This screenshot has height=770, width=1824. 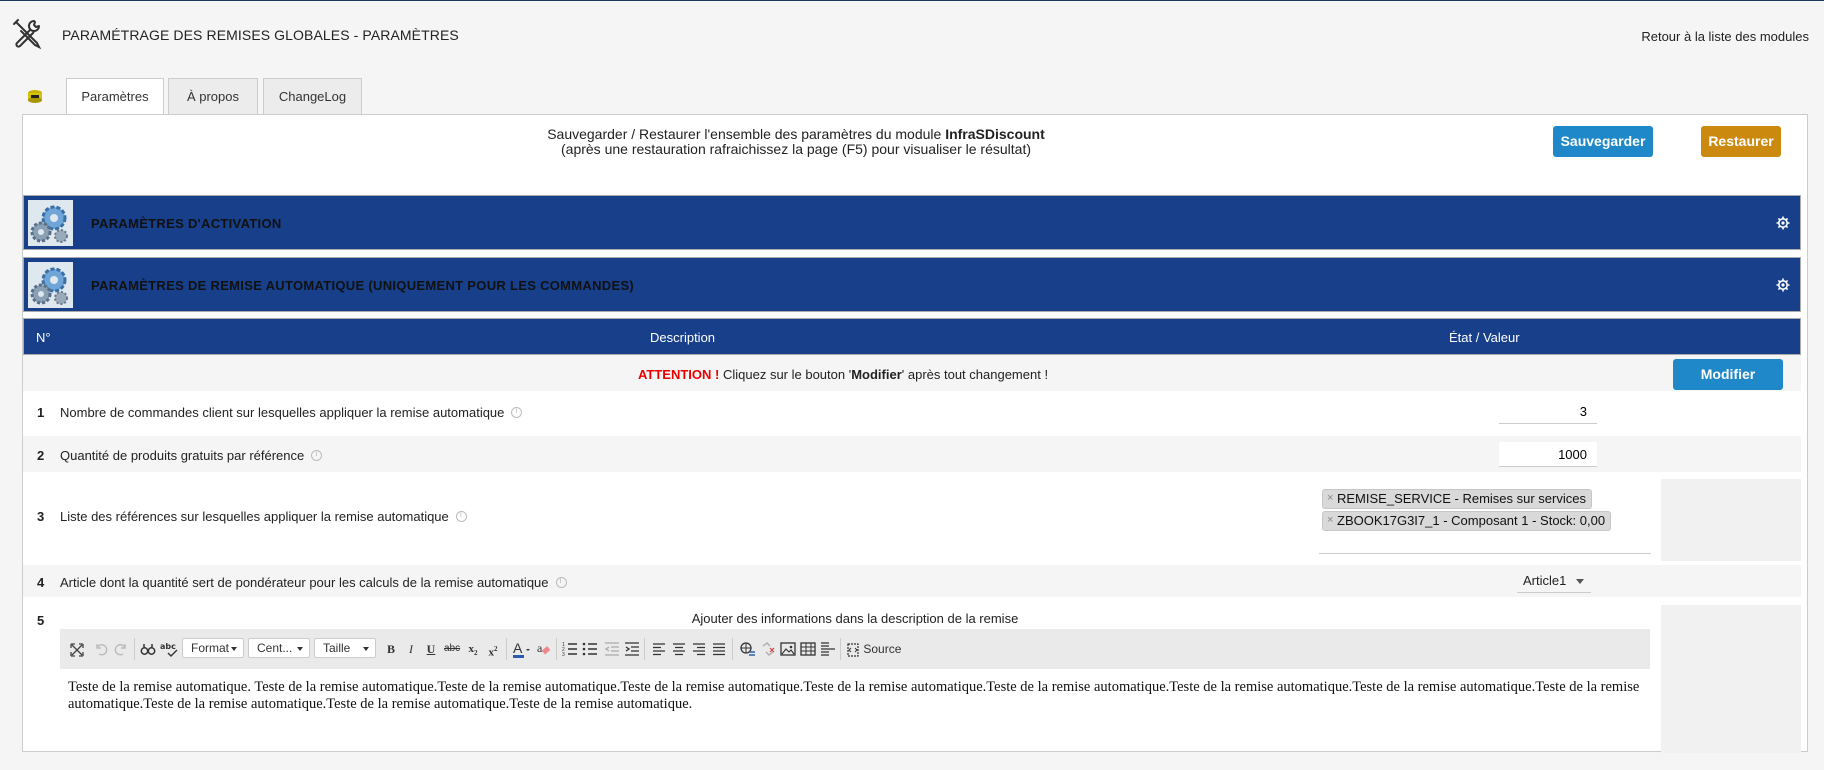 I want to click on bold-icon: B, so click(x=391, y=649).